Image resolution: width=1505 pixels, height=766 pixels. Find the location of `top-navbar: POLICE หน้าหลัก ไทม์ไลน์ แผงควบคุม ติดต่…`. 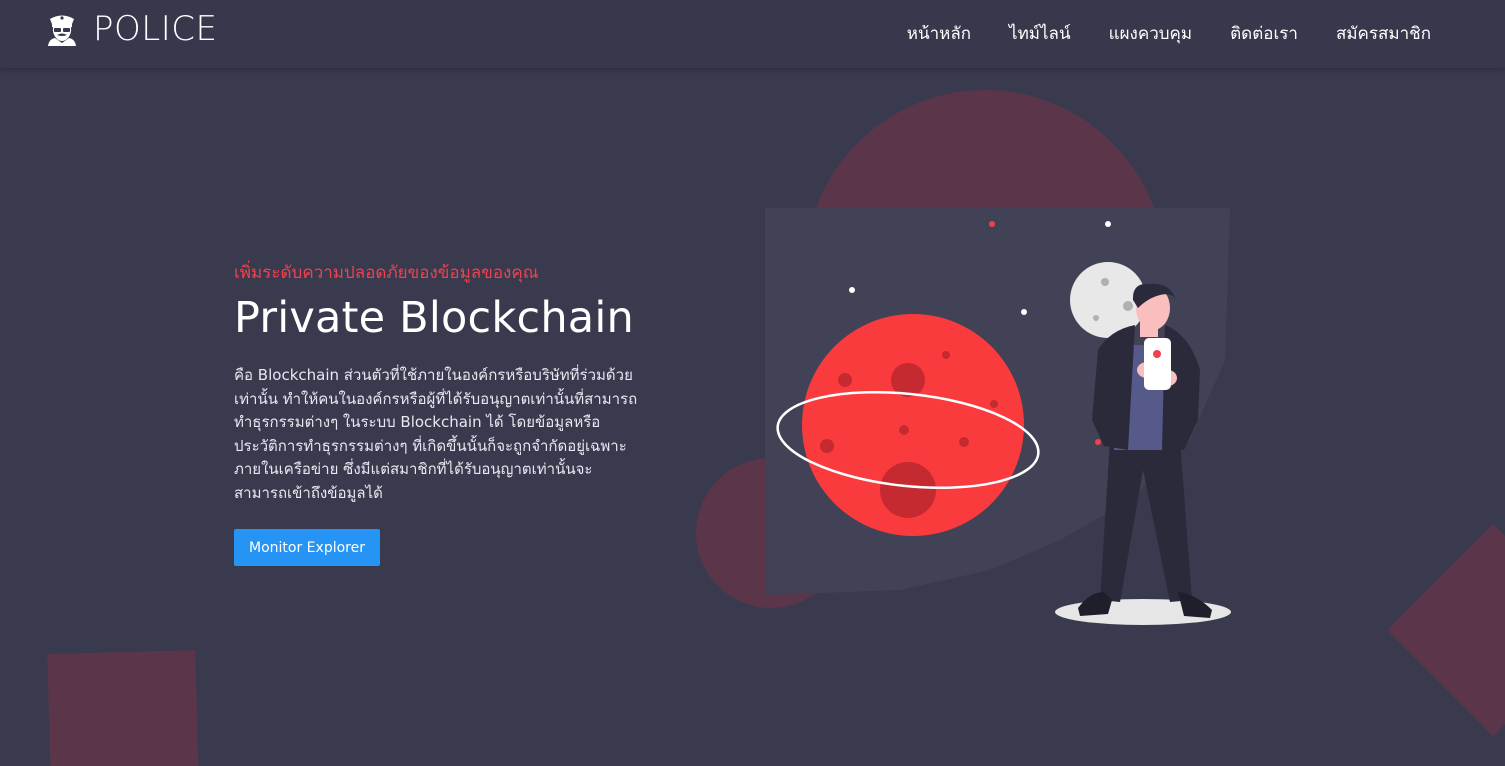

top-navbar: POLICE หน้าหลัก ไทม์ไลน์ แผงควบคุม ติดต่… is located at coordinates (752, 34).